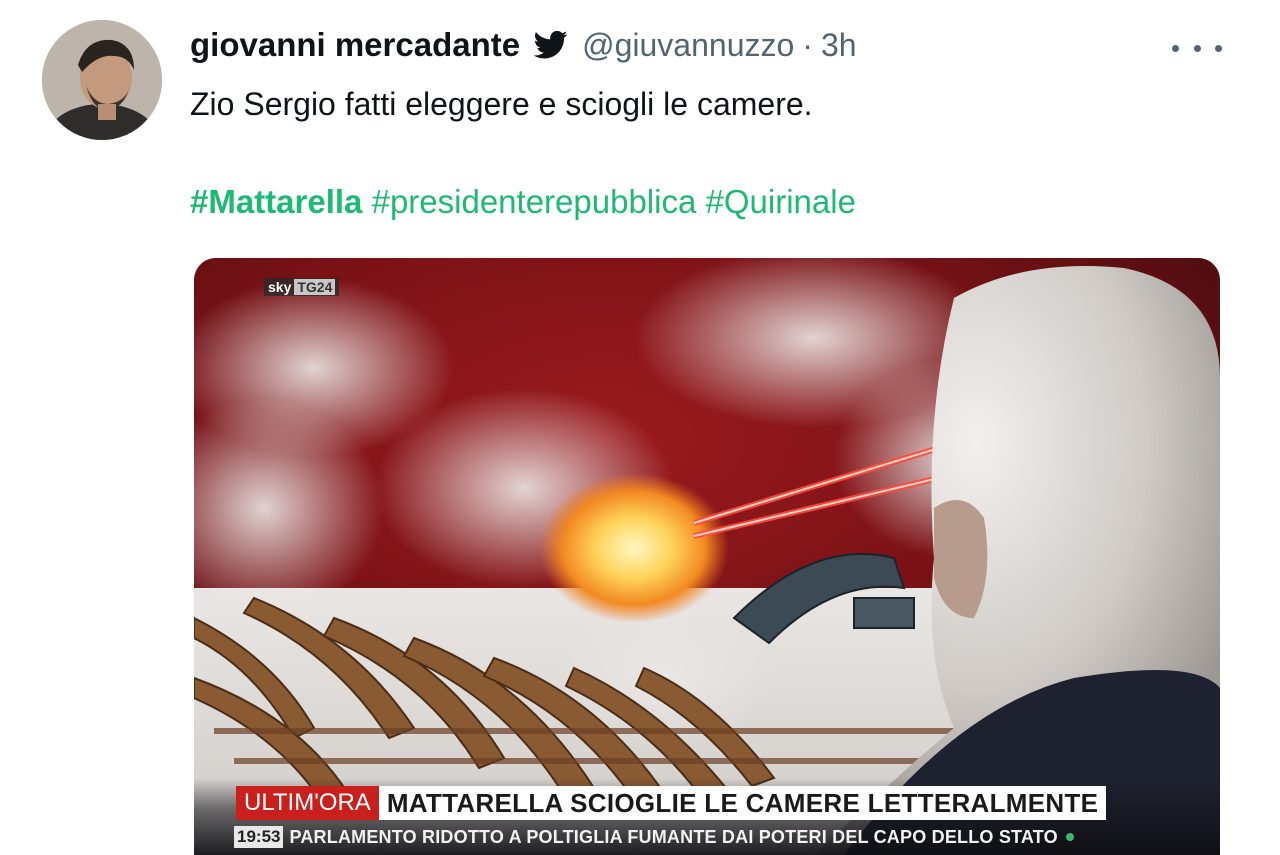  Describe the element at coordinates (688, 45) in the screenshot. I see `author-handle: @giuvannuzzo` at that location.